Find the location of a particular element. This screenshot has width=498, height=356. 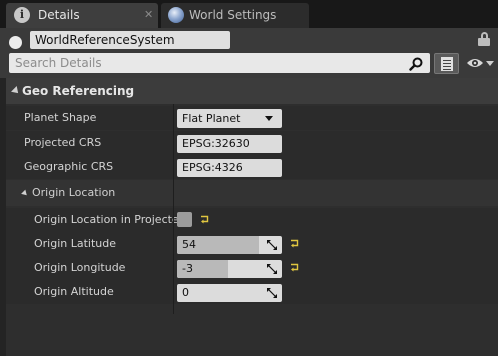

spinbox-value: 0 is located at coordinates (185, 292).